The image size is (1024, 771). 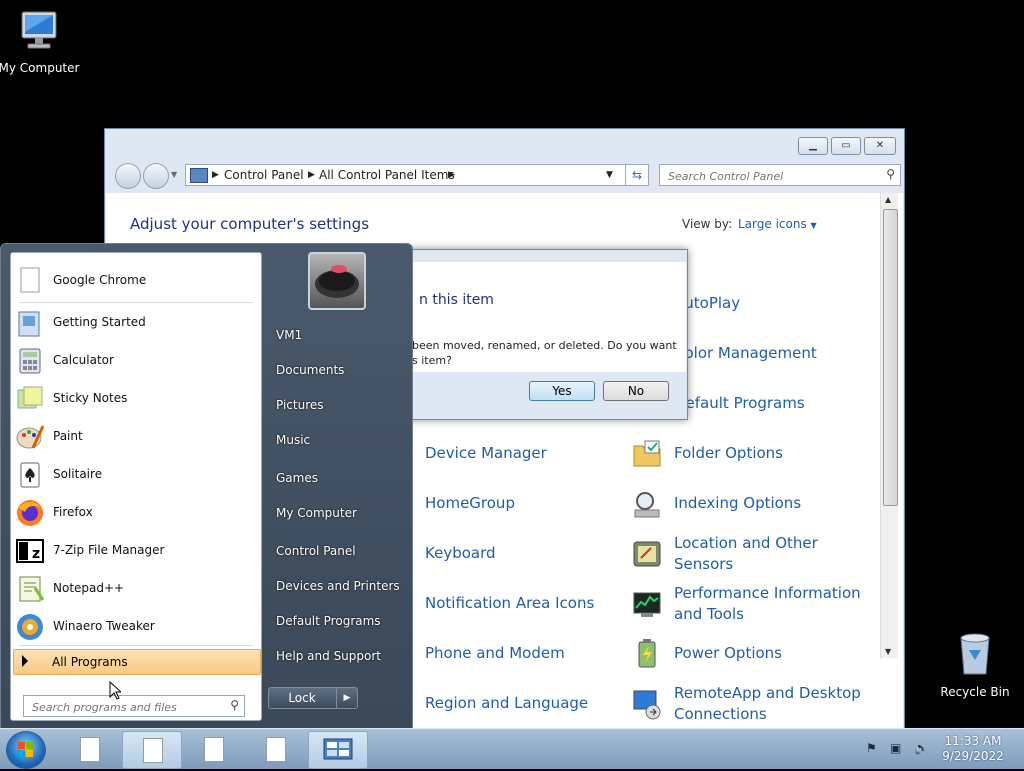 What do you see at coordinates (310, 370) in the screenshot?
I see `start-item-documents: Documents` at bounding box center [310, 370].